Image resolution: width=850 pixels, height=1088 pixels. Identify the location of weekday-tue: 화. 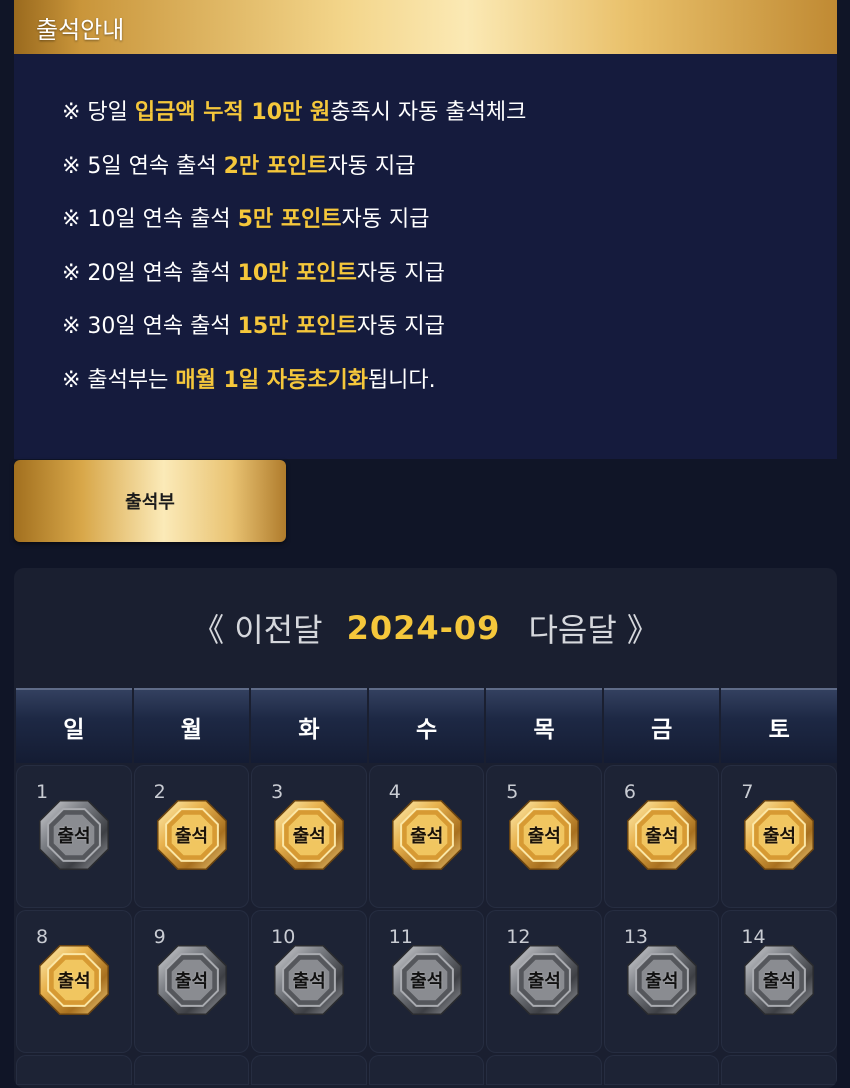
(309, 725).